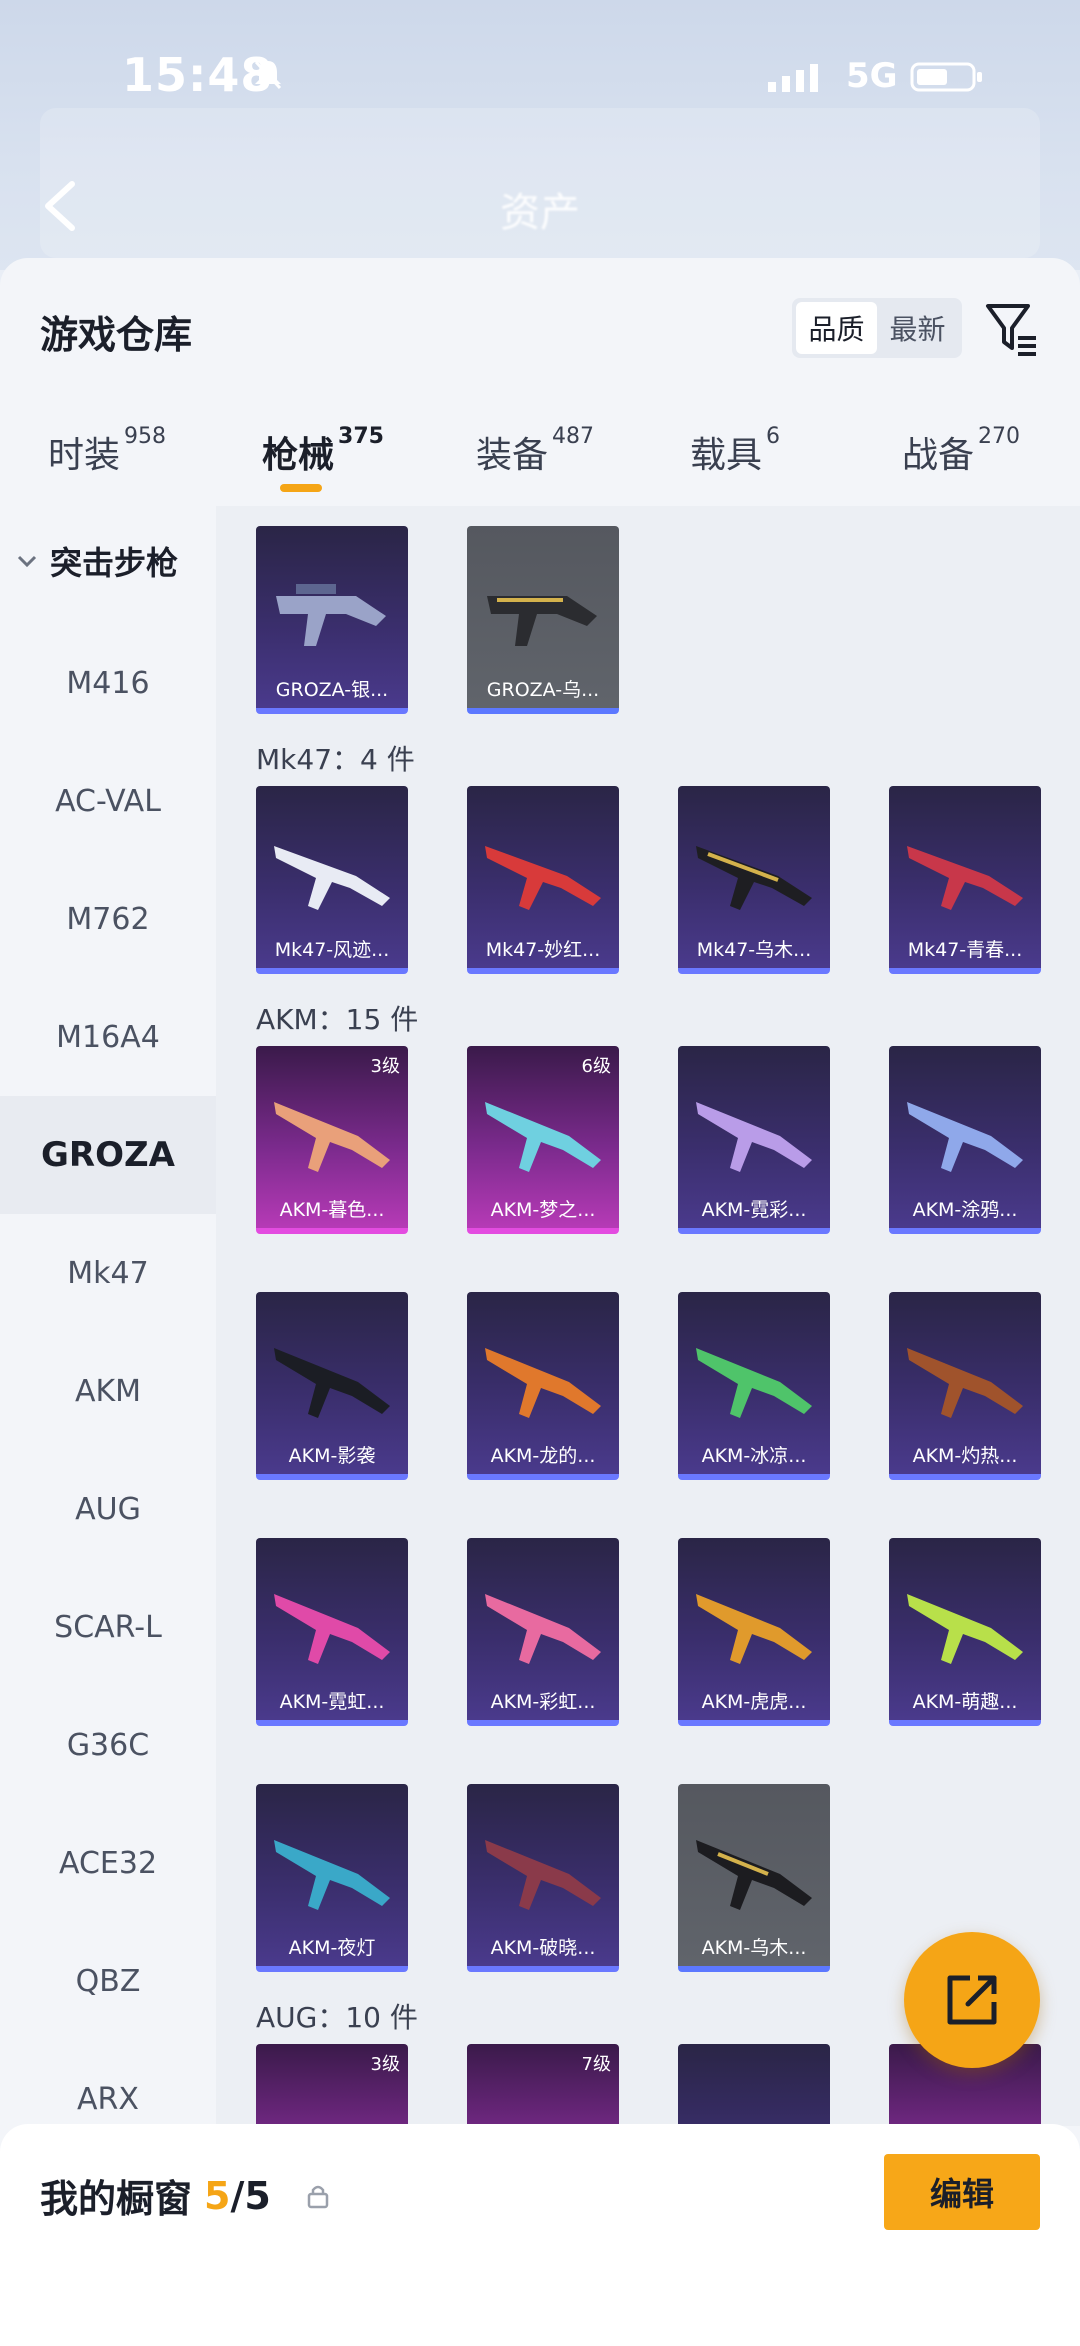 This screenshot has height=2346, width=1080. I want to click on filter-icon, so click(1012, 328).